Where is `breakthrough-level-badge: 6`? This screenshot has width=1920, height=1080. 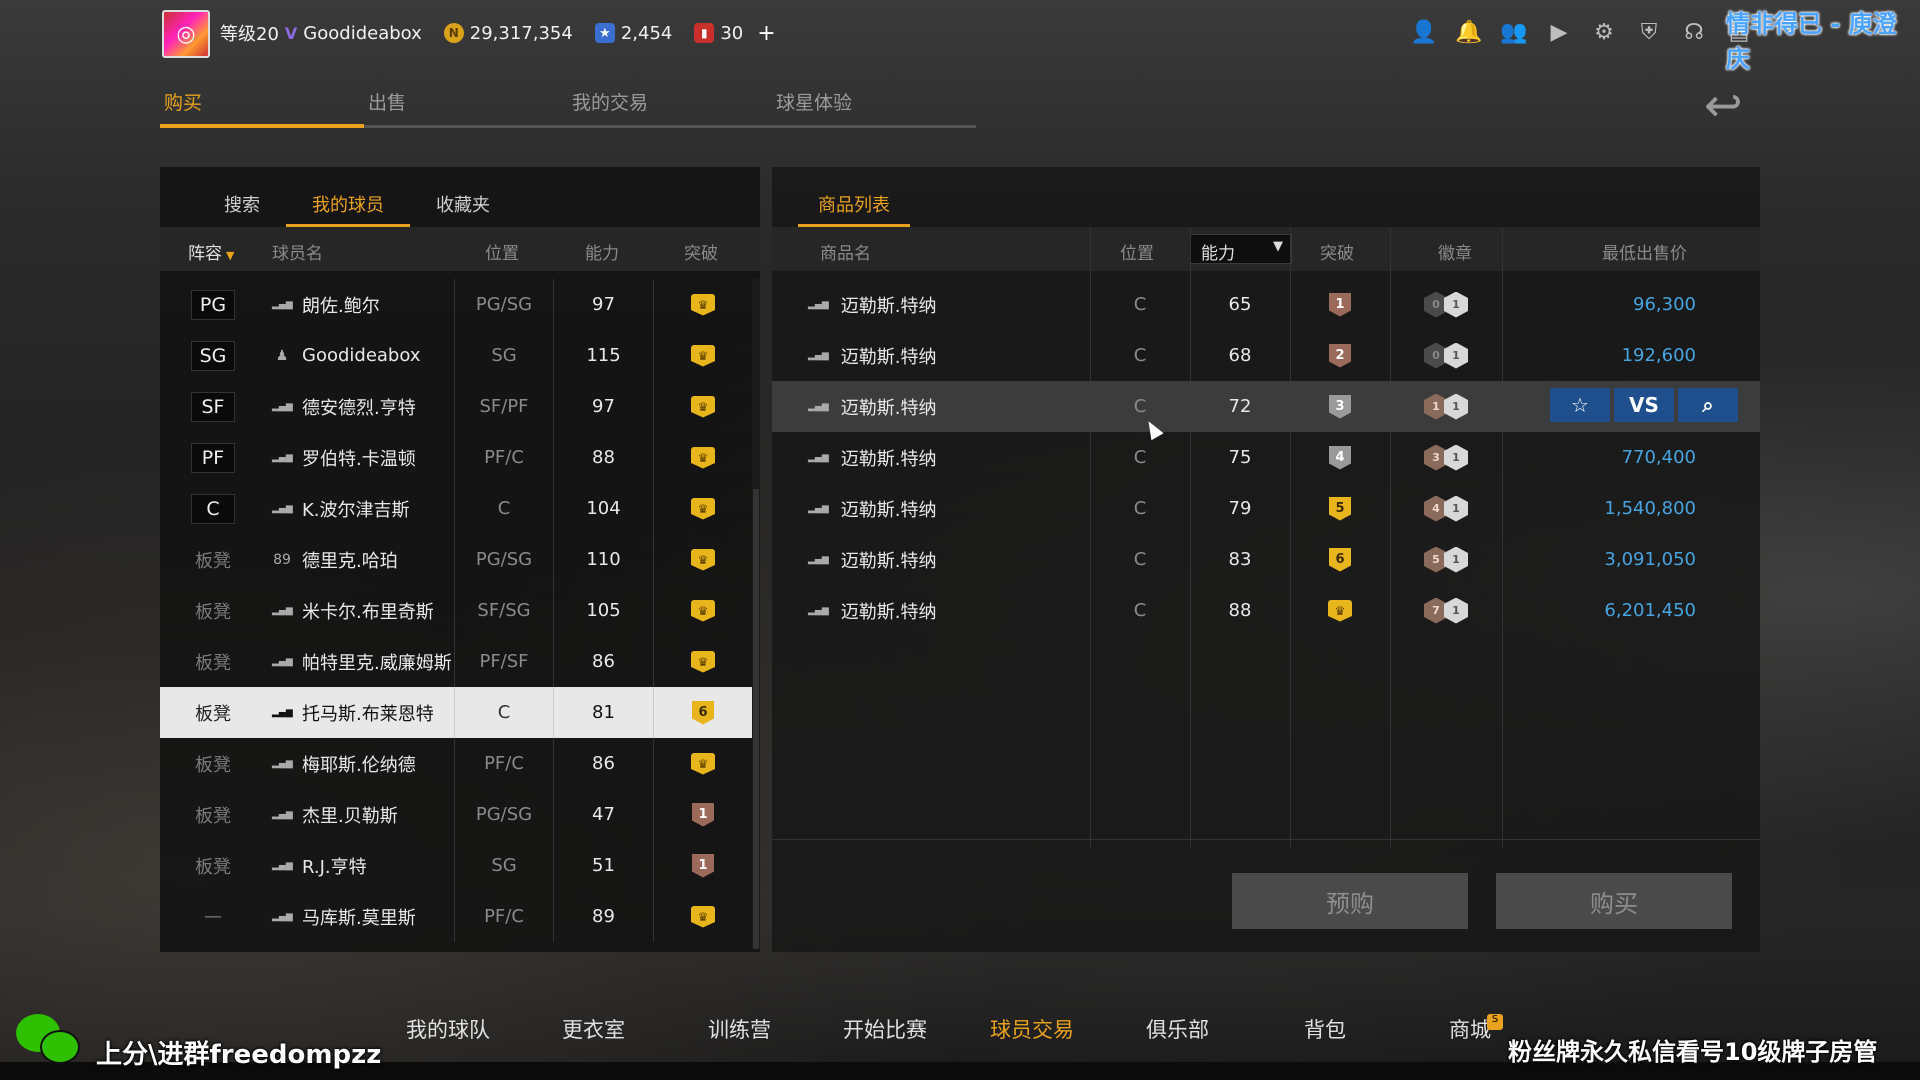 breakthrough-level-badge: 6 is located at coordinates (1340, 559).